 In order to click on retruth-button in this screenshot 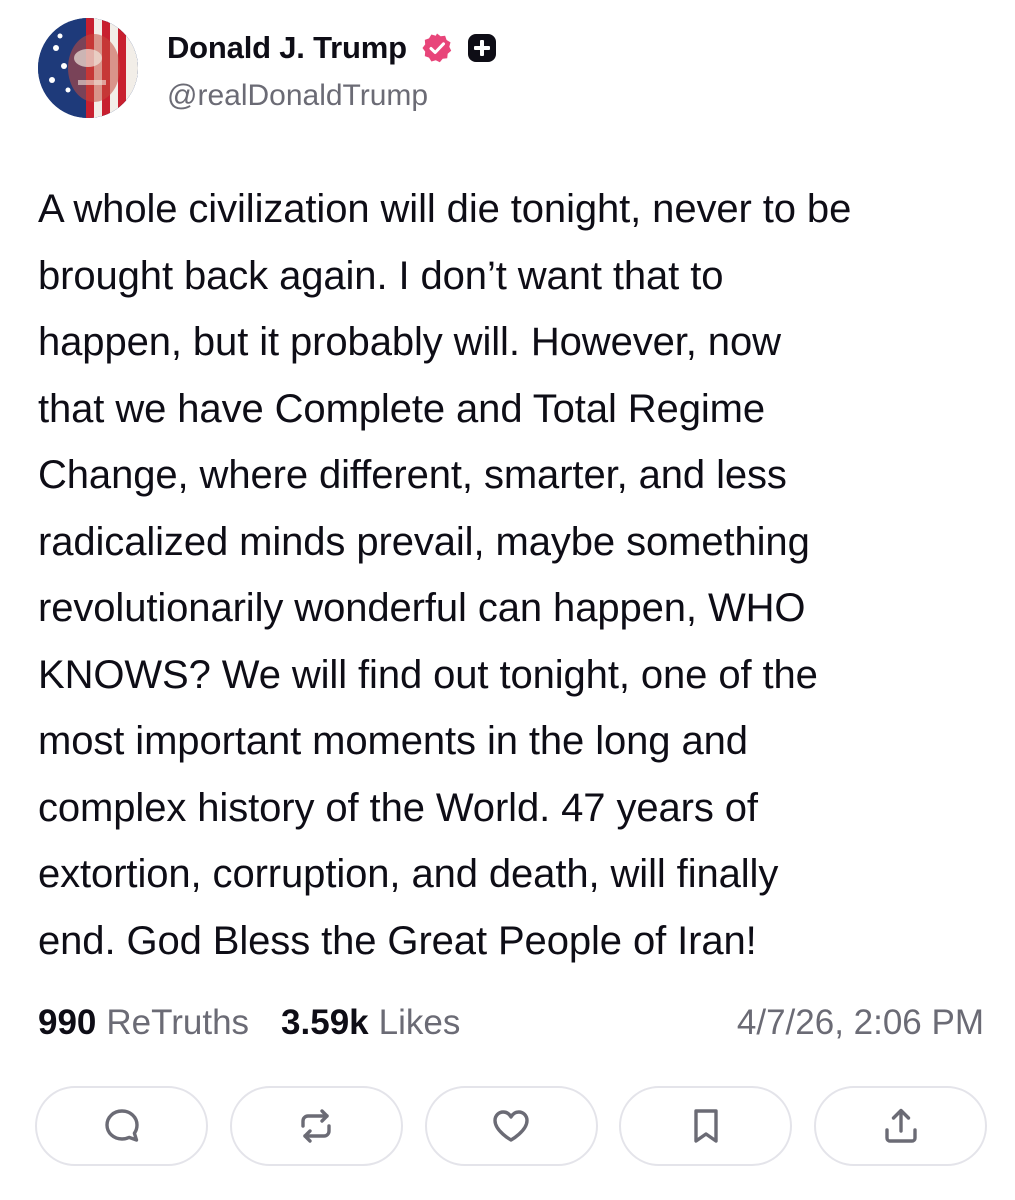, I will do `click(316, 1126)`.